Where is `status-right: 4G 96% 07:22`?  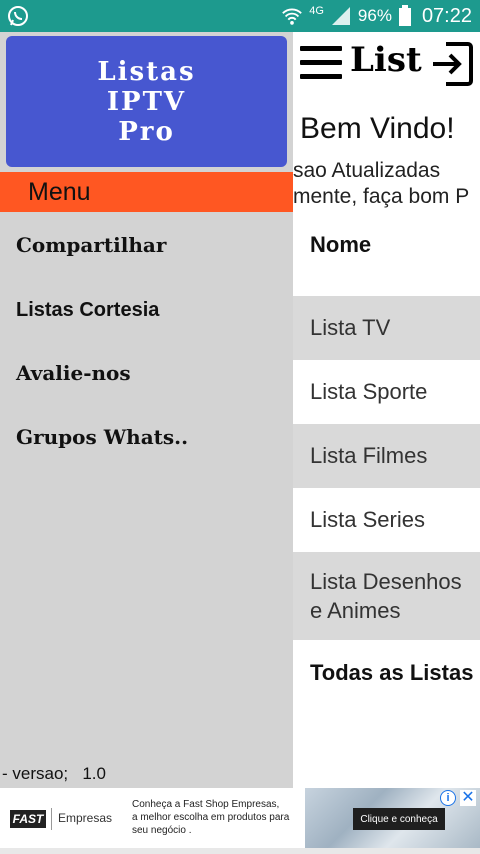
status-right: 4G 96% 07:22 is located at coordinates (376, 16).